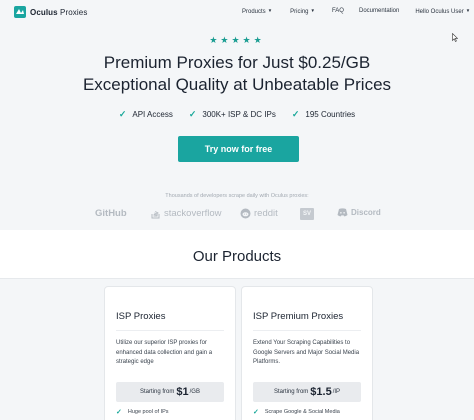 This screenshot has height=420, width=474. What do you see at coordinates (296, 412) in the screenshot?
I see `card-feature: ✓ Scrape Google & Social Media` at bounding box center [296, 412].